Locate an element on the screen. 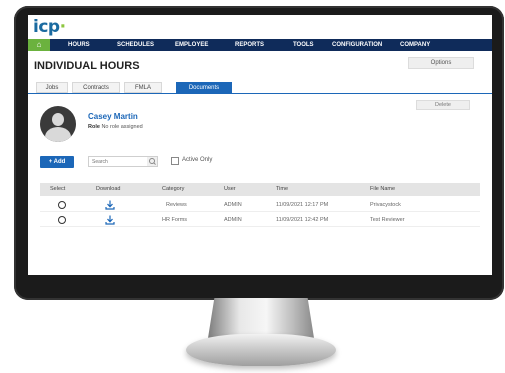 The height and width of the screenshot is (373, 505). role-label: Role is located at coordinates (94, 127).